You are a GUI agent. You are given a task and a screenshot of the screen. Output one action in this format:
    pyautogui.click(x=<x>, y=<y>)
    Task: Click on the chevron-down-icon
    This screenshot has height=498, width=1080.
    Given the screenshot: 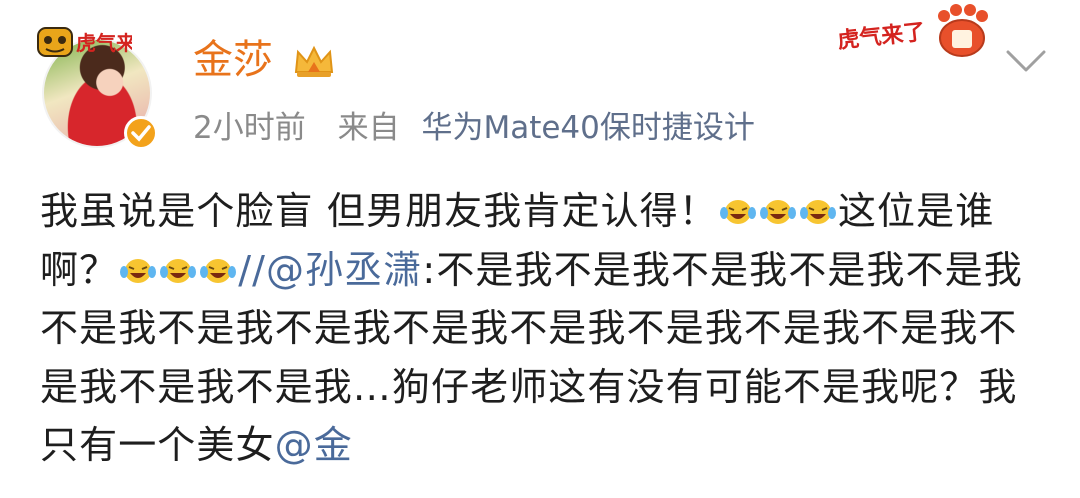 What is the action you would take?
    pyautogui.click(x=1026, y=61)
    